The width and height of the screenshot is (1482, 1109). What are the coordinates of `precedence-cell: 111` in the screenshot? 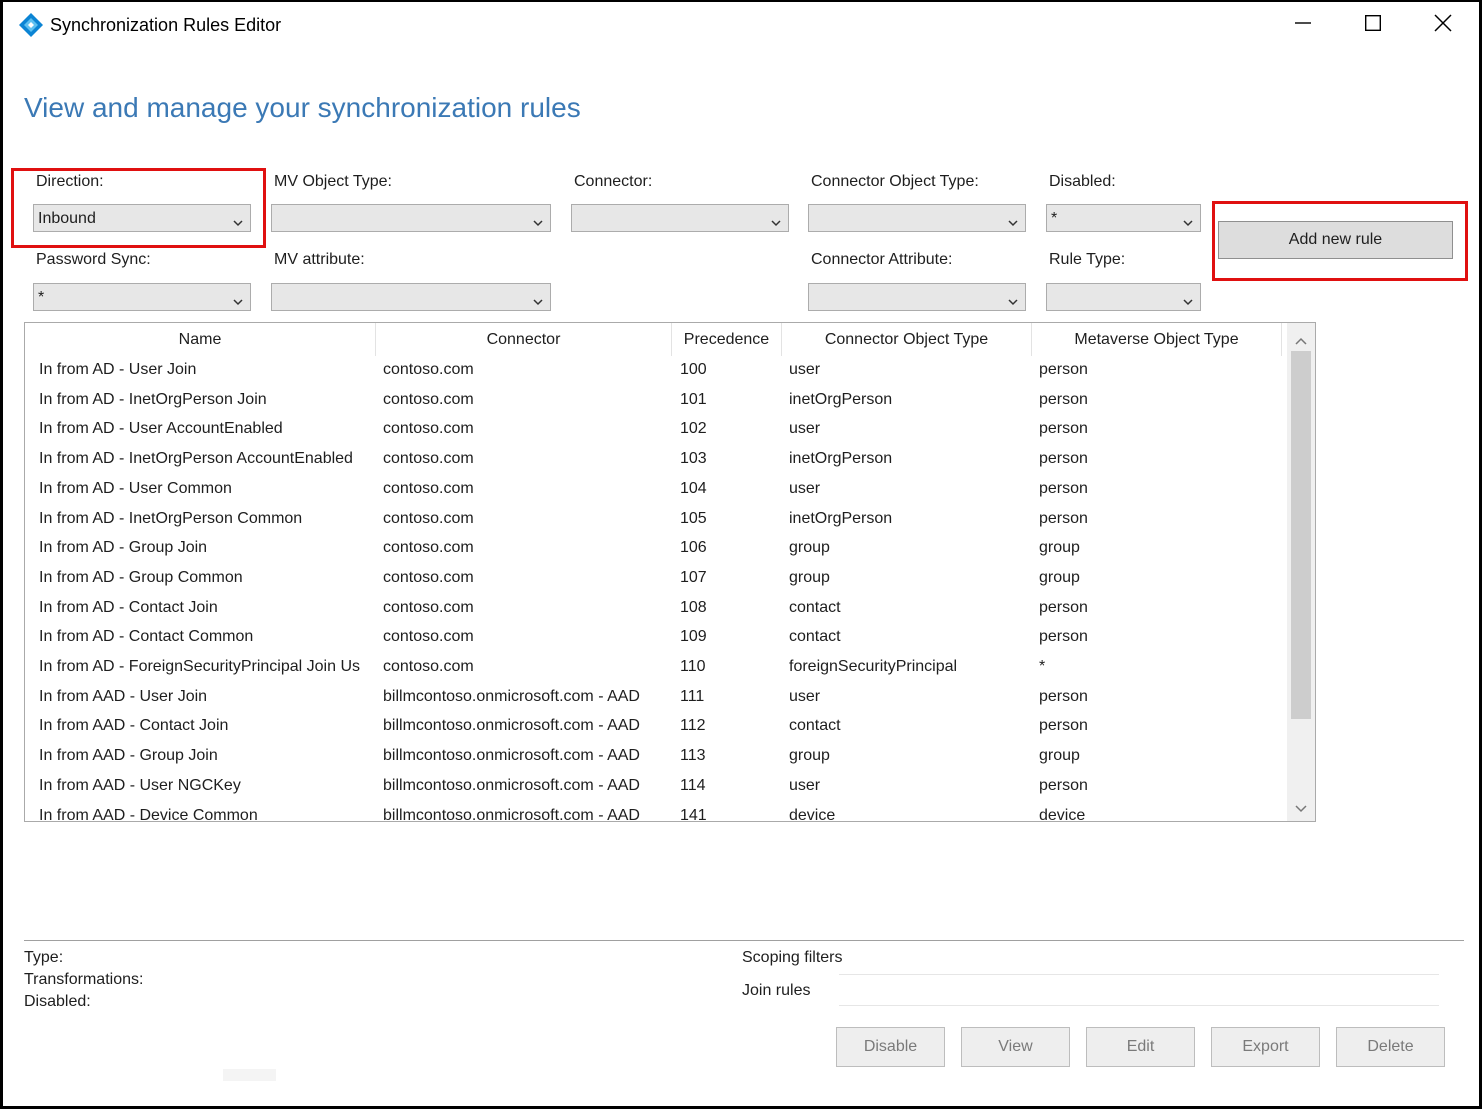 It's located at (692, 696).